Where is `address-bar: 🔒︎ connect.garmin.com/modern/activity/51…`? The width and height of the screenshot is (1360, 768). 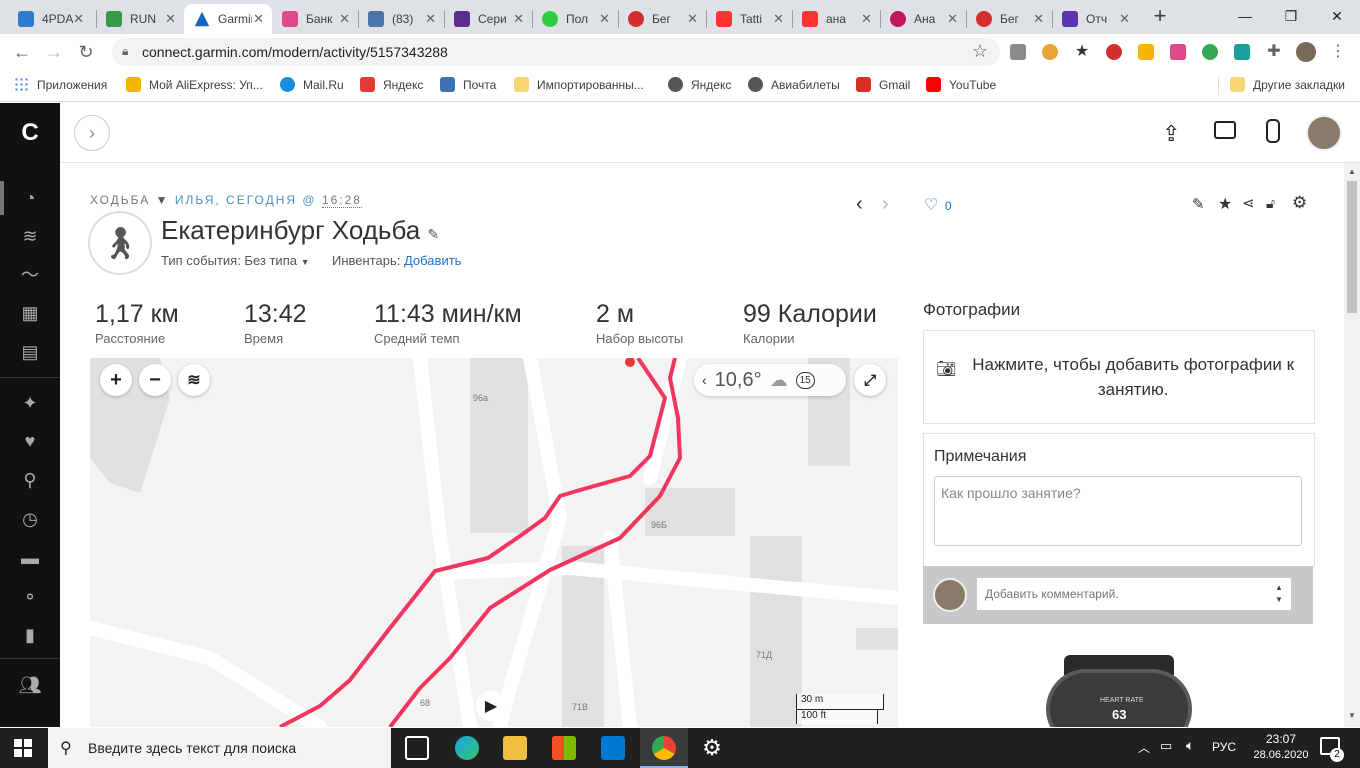 address-bar: 🔒︎ connect.garmin.com/modern/activity/51… is located at coordinates (556, 52).